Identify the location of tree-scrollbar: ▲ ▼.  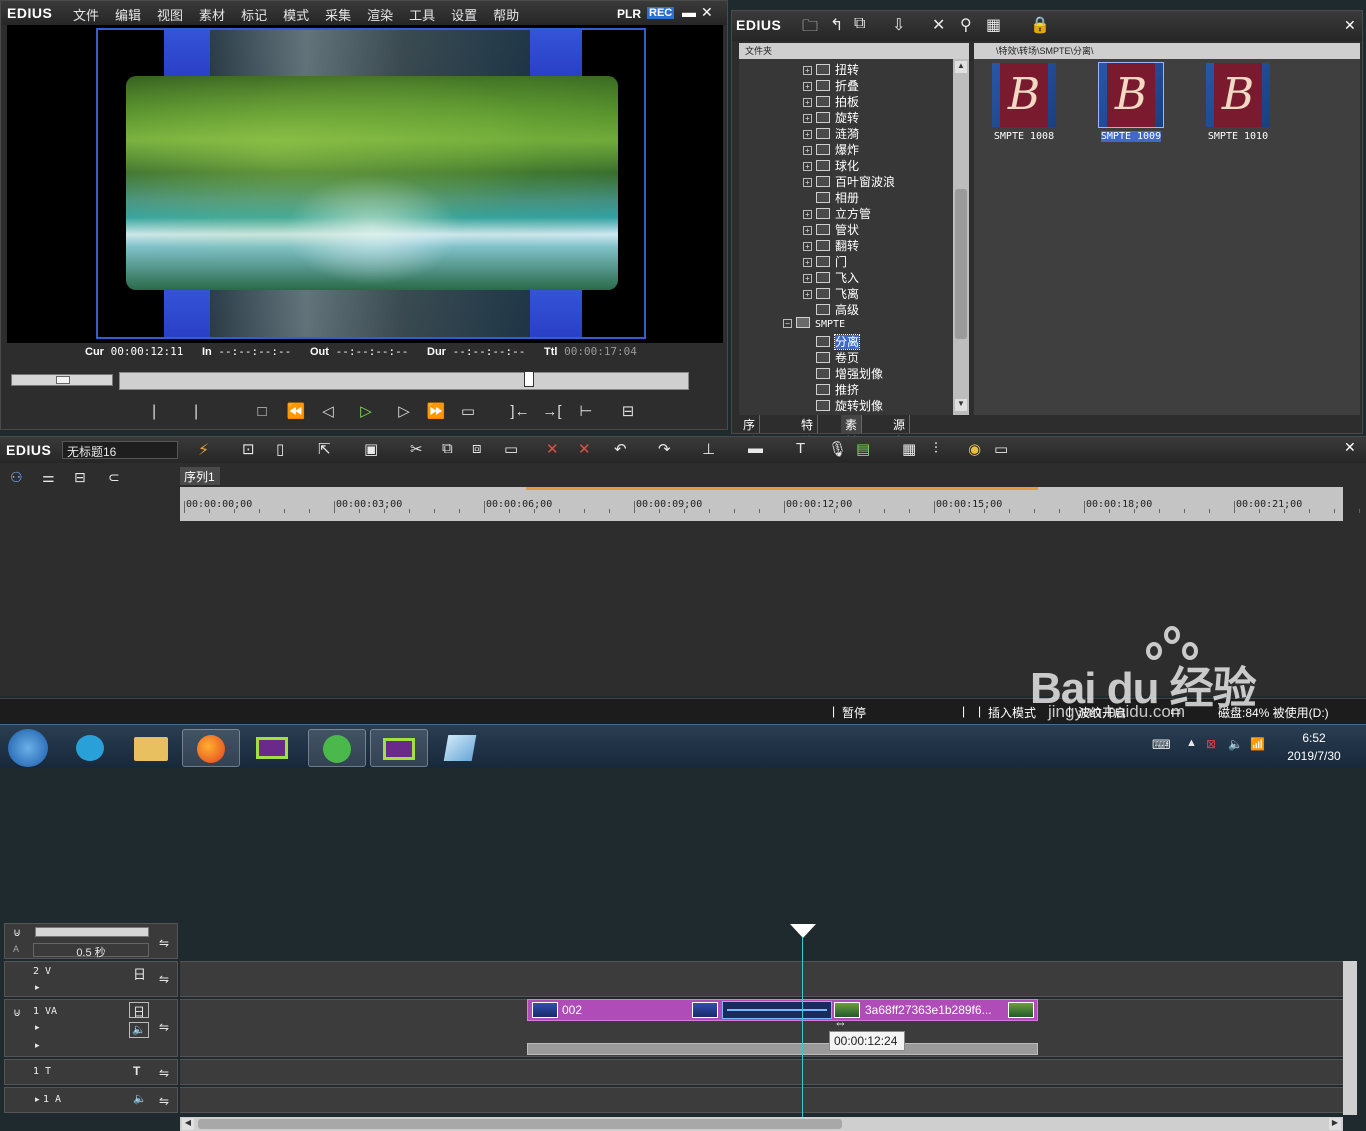
(961, 237).